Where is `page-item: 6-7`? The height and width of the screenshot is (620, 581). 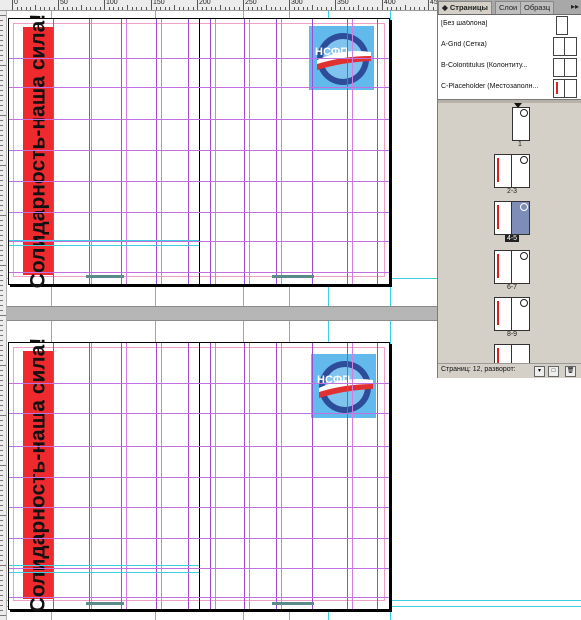
page-item: 6-7 is located at coordinates (512, 272).